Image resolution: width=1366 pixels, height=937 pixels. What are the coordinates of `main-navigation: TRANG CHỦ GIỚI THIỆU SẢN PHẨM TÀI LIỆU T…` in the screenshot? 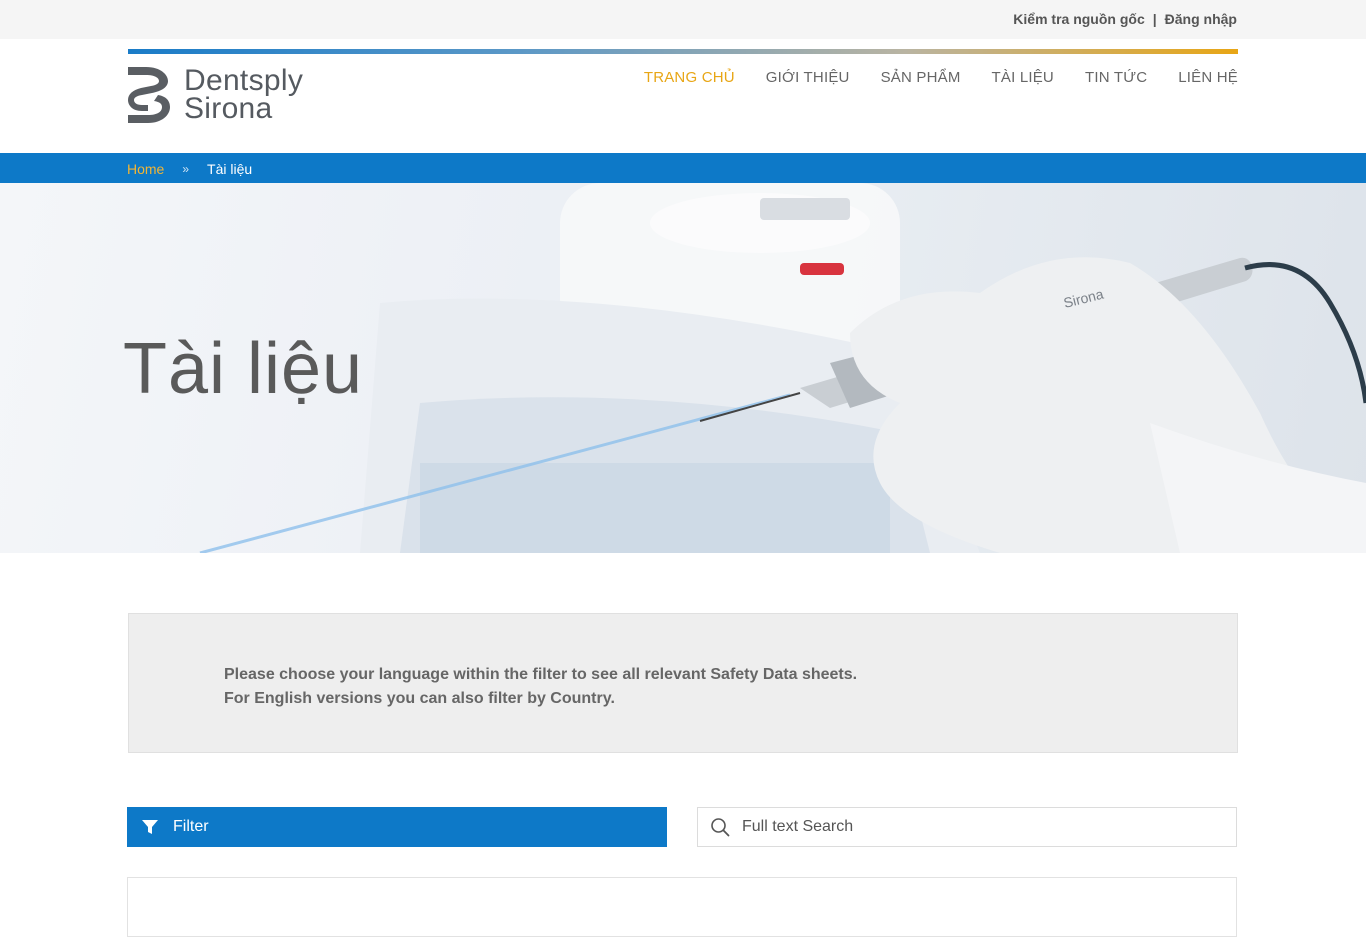 It's located at (941, 77).